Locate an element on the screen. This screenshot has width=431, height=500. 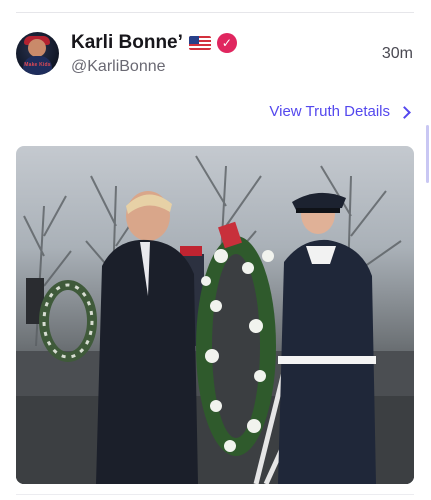
author-display-name-row: Karli Bonne’ ✓ is located at coordinates (154, 43).